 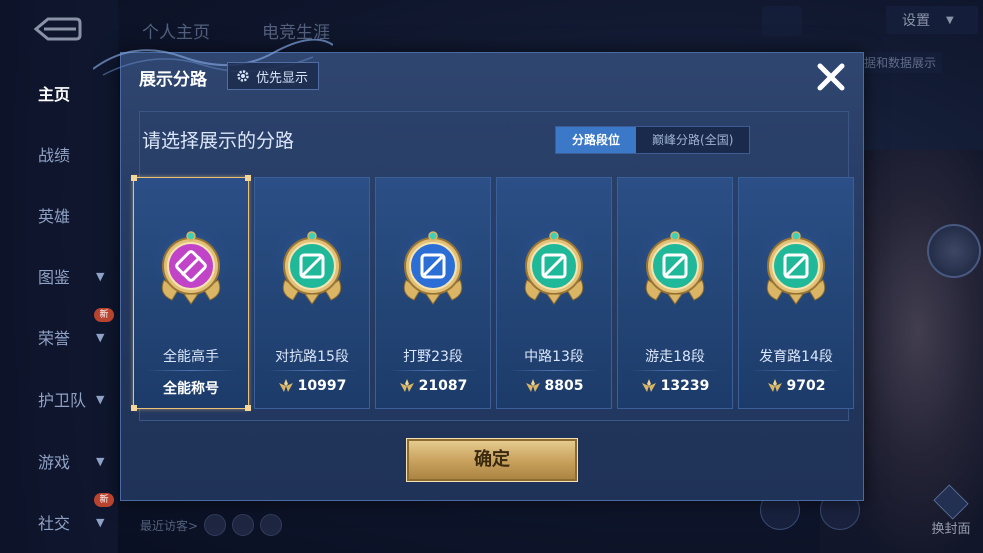 I want to click on lane-score: 全能称号, so click(x=191, y=388).